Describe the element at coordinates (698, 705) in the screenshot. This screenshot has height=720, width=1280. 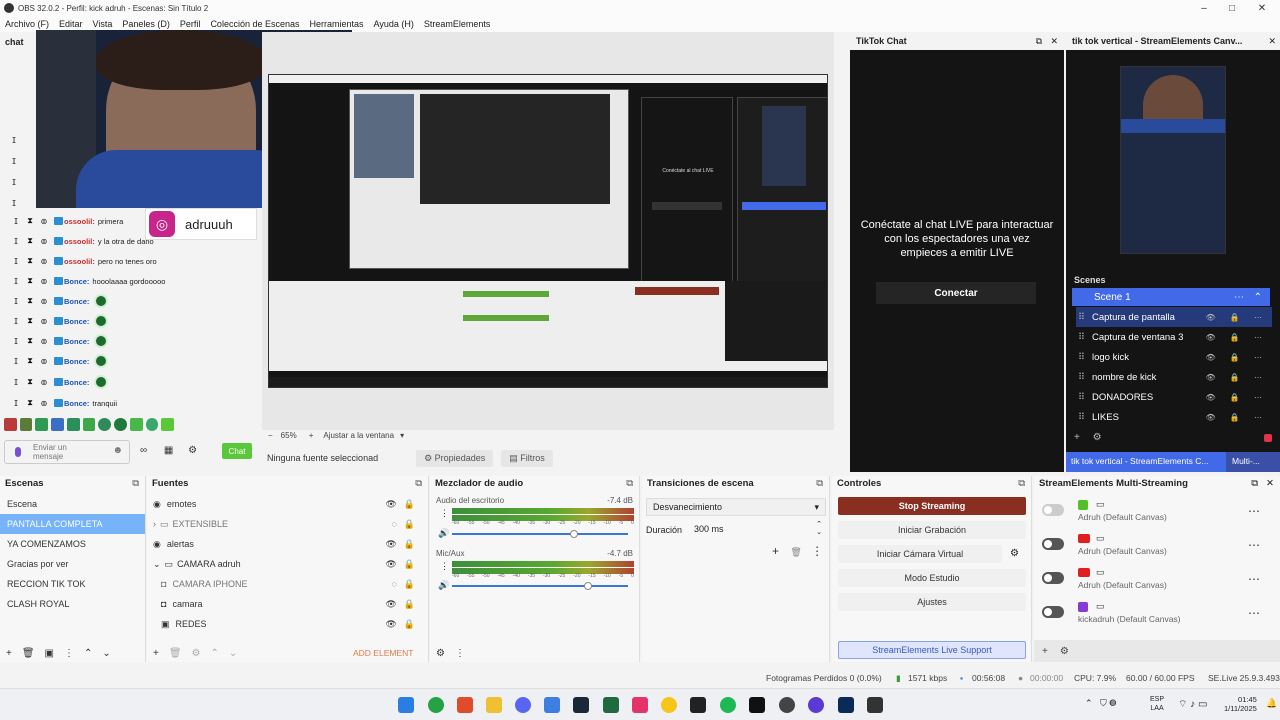
I see `capcut-icon` at that location.